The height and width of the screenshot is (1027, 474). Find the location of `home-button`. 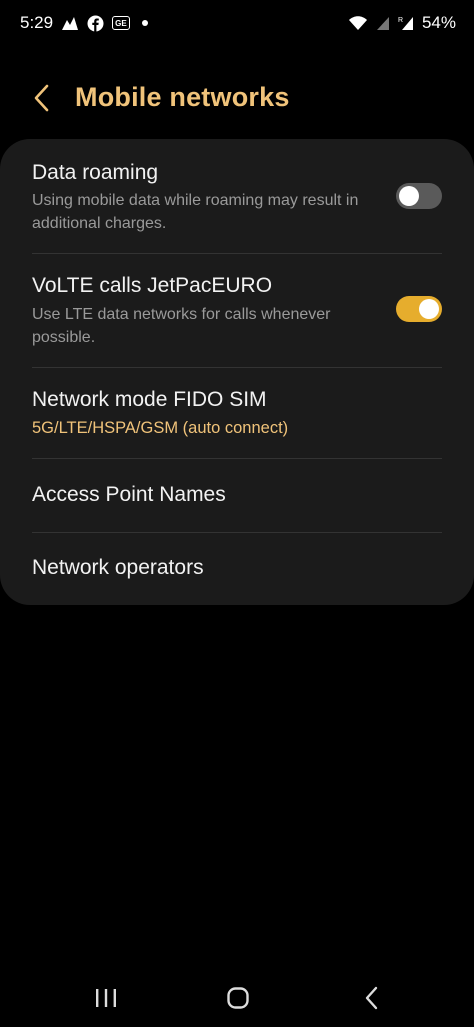

home-button is located at coordinates (238, 998).